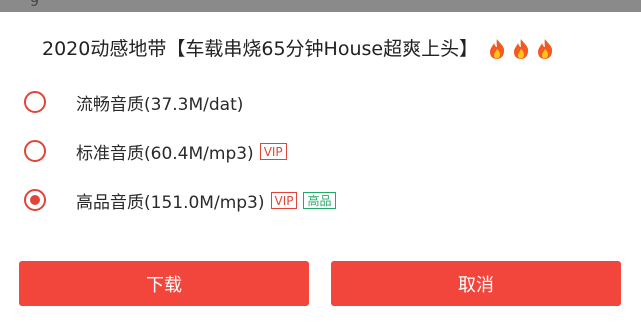  What do you see at coordinates (260, 49) in the screenshot?
I see `dialog-title: 2020动感地带【车载串烧65分钟House超爽上头】` at bounding box center [260, 49].